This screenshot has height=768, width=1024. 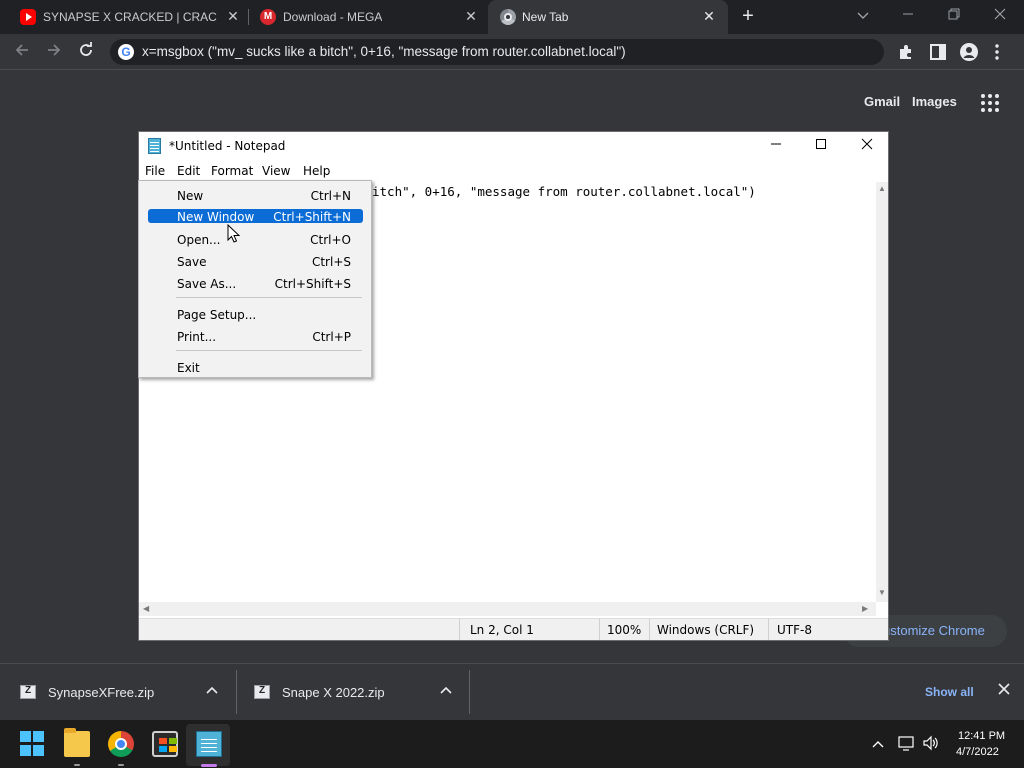 What do you see at coordinates (882, 101) in the screenshot?
I see `gmail-link: Gmail` at bounding box center [882, 101].